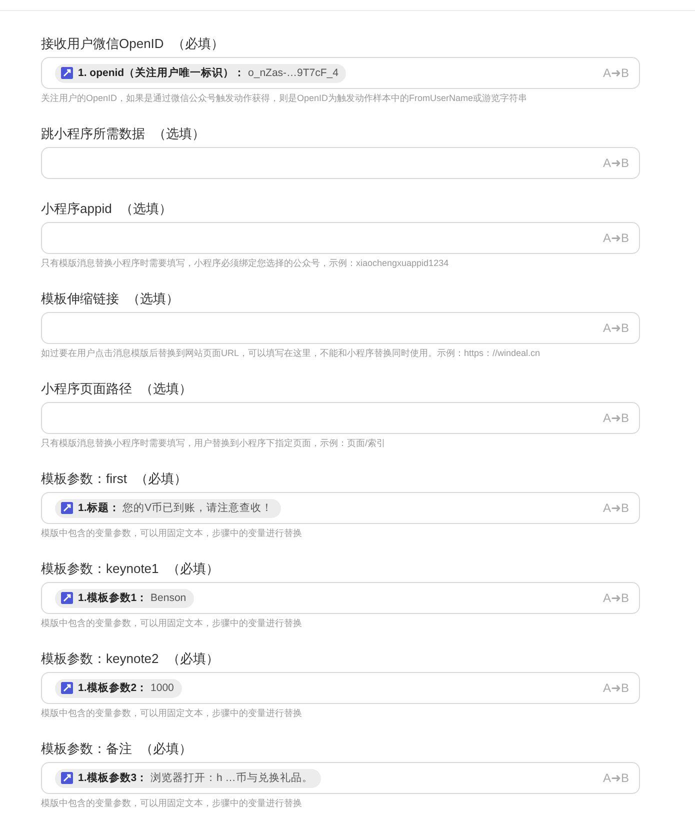  Describe the element at coordinates (76, 209) in the screenshot. I see `field-label: 小程序appid` at that location.